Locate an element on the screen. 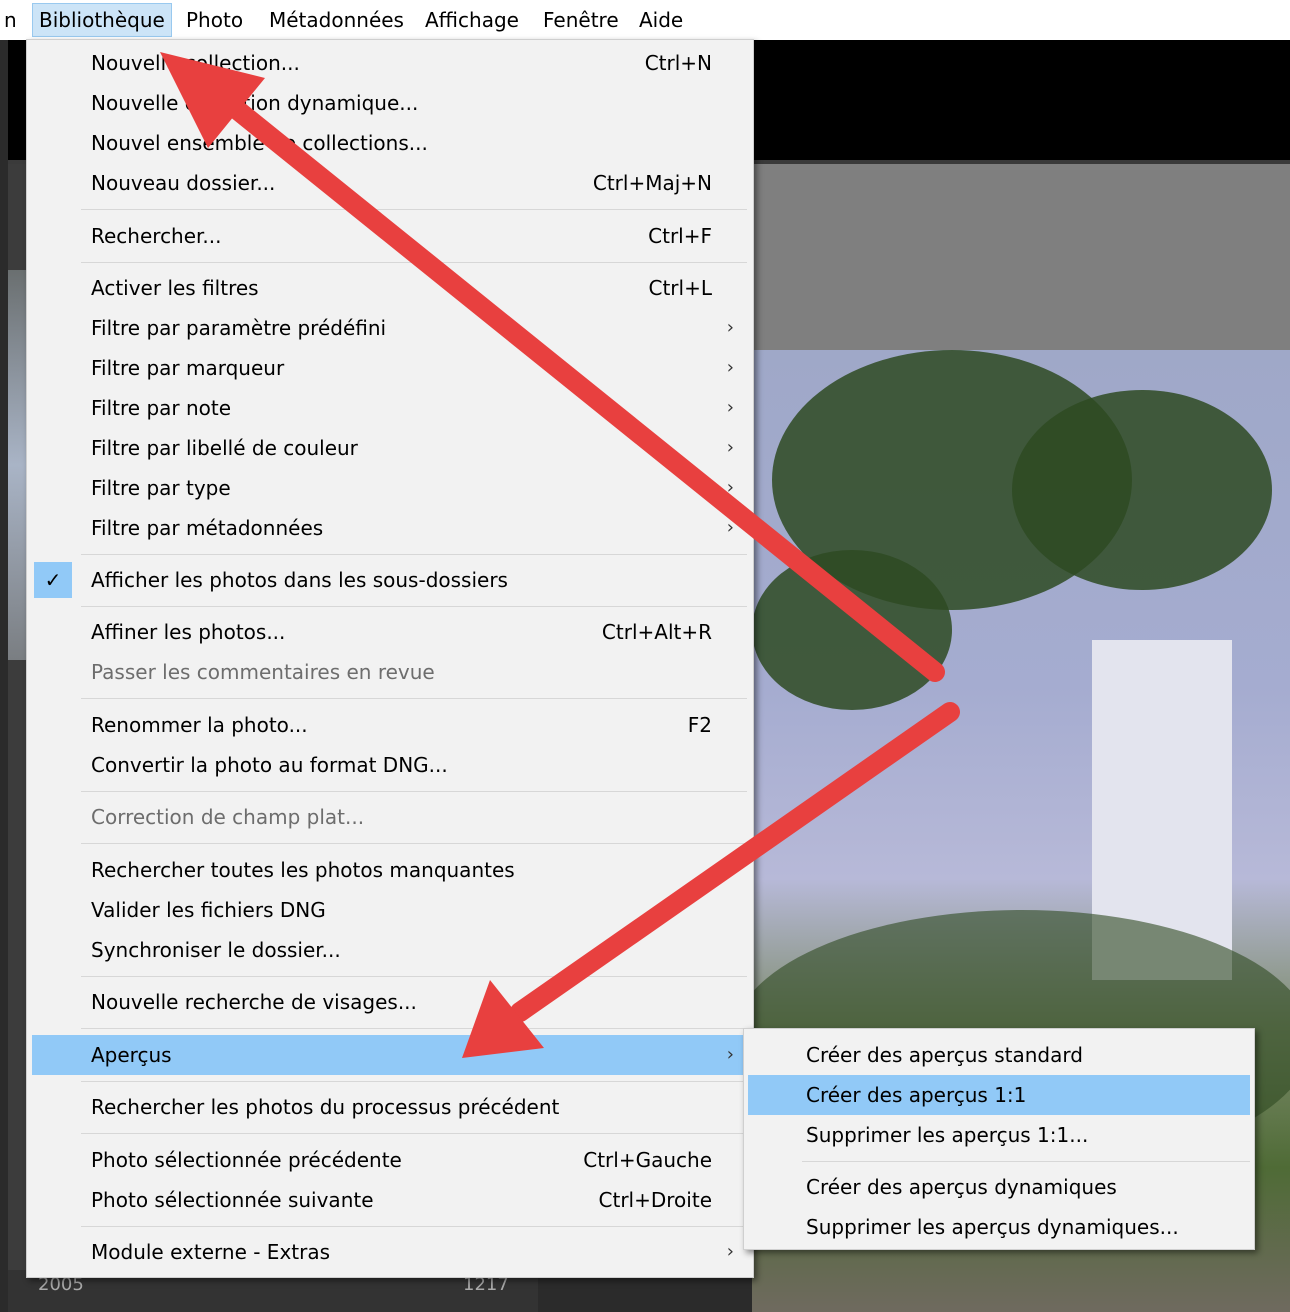  menu-item-rechercher: Rechercher... Ctrl+F is located at coordinates (390, 236).